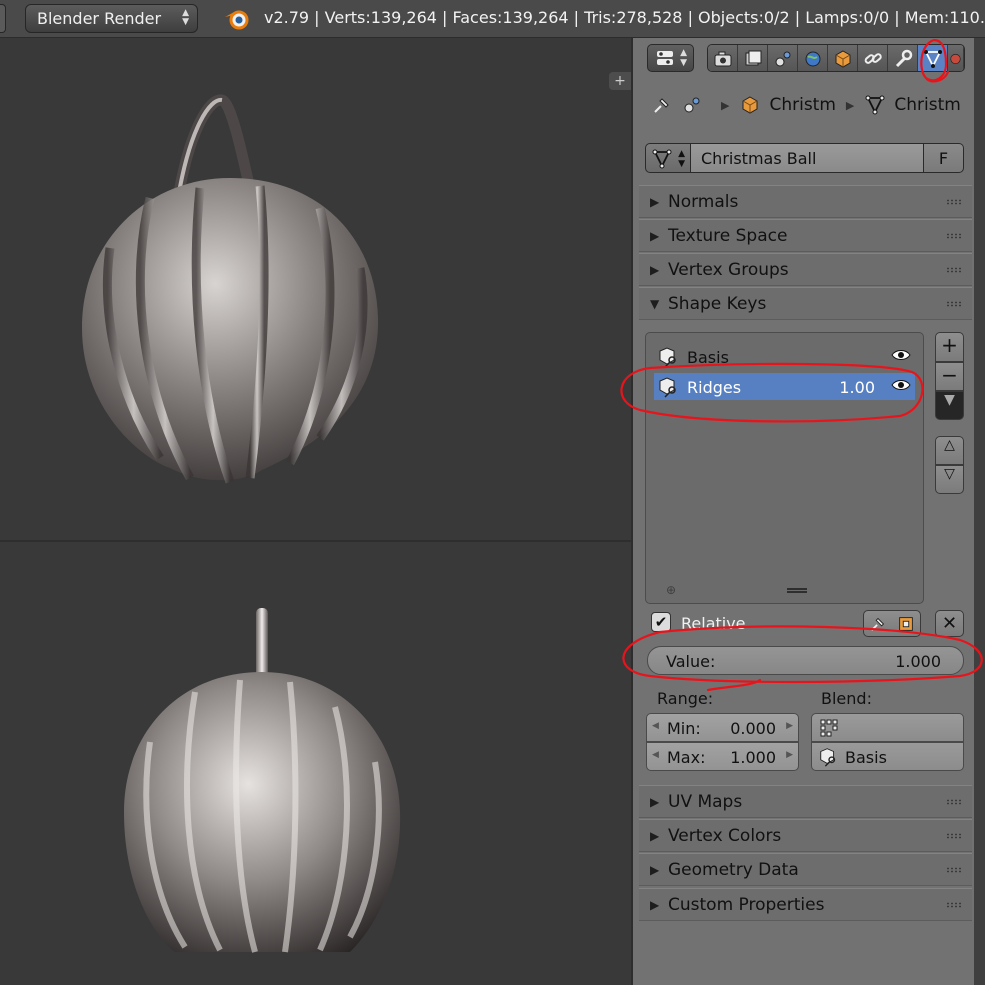 The width and height of the screenshot is (985, 985). What do you see at coordinates (805, 269) in the screenshot?
I see `panel-vertex-groups: ▶ Vertex Groups` at bounding box center [805, 269].